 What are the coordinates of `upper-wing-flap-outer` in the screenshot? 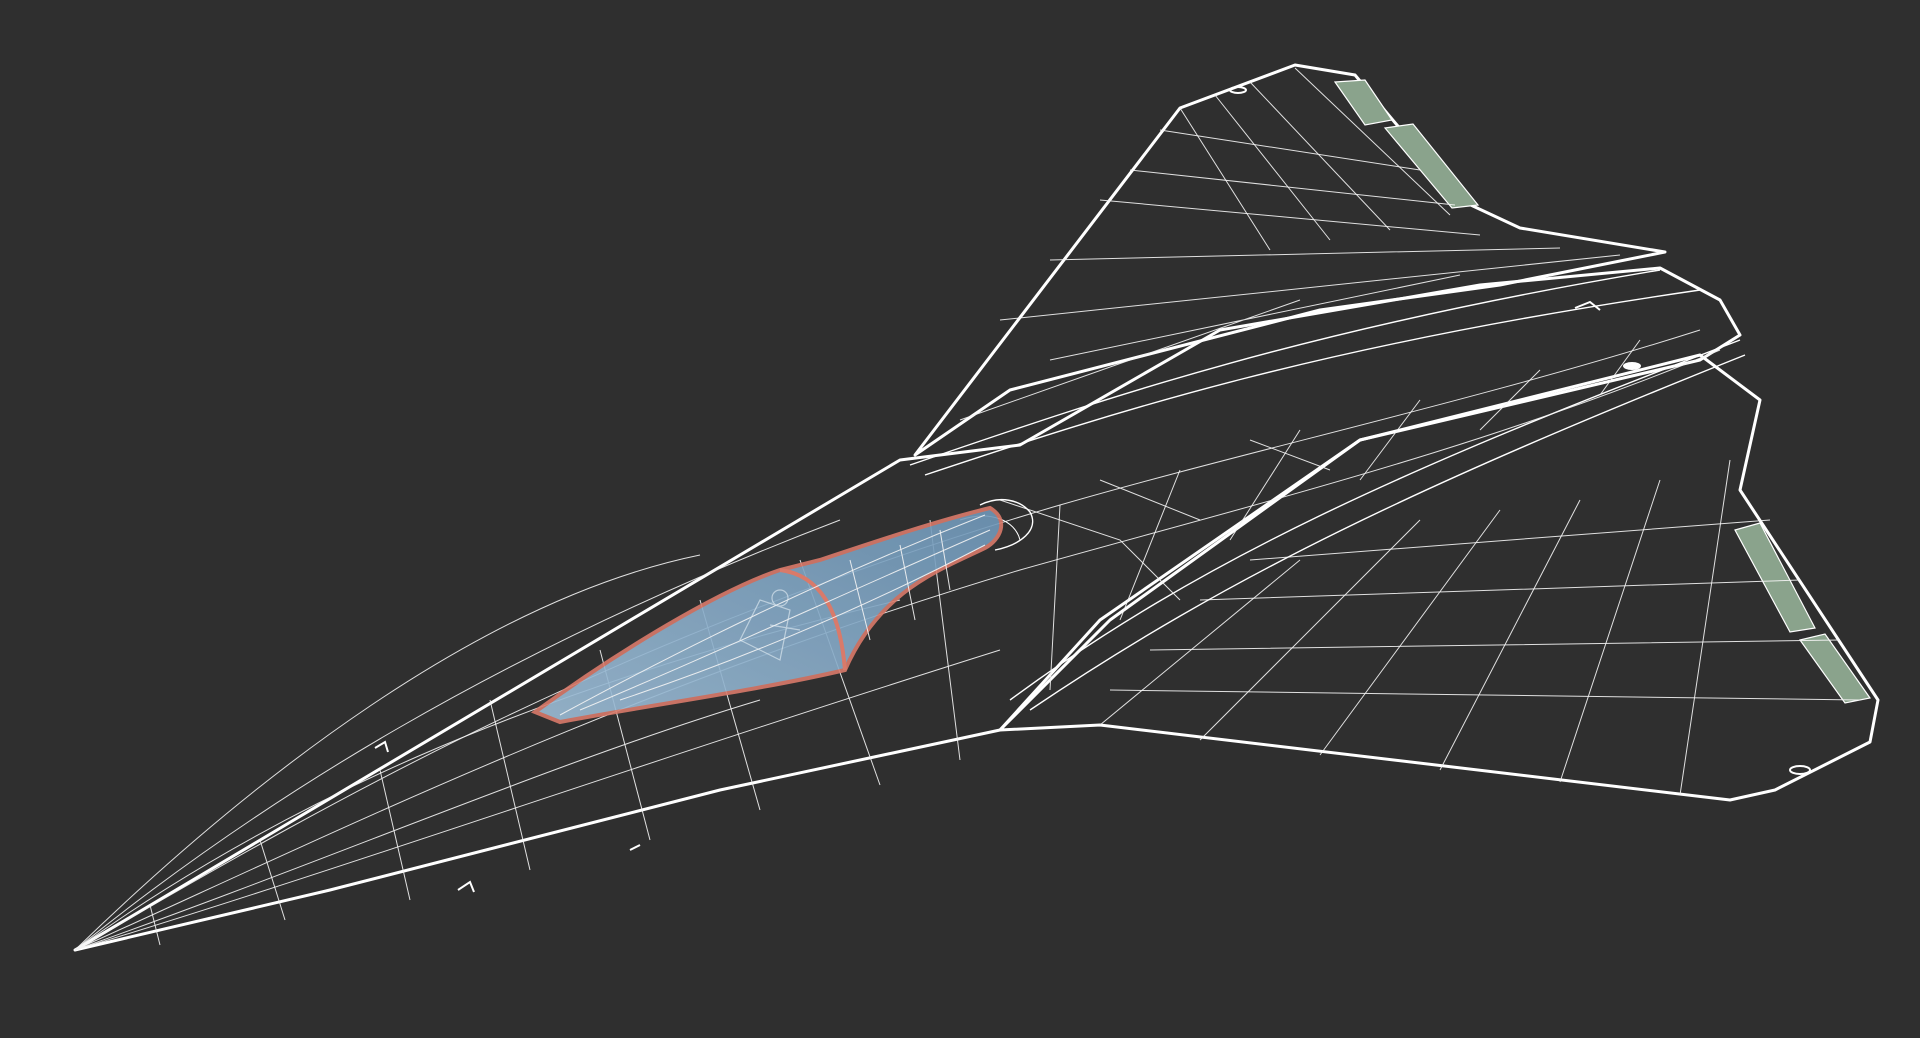 It's located at (1363, 102).